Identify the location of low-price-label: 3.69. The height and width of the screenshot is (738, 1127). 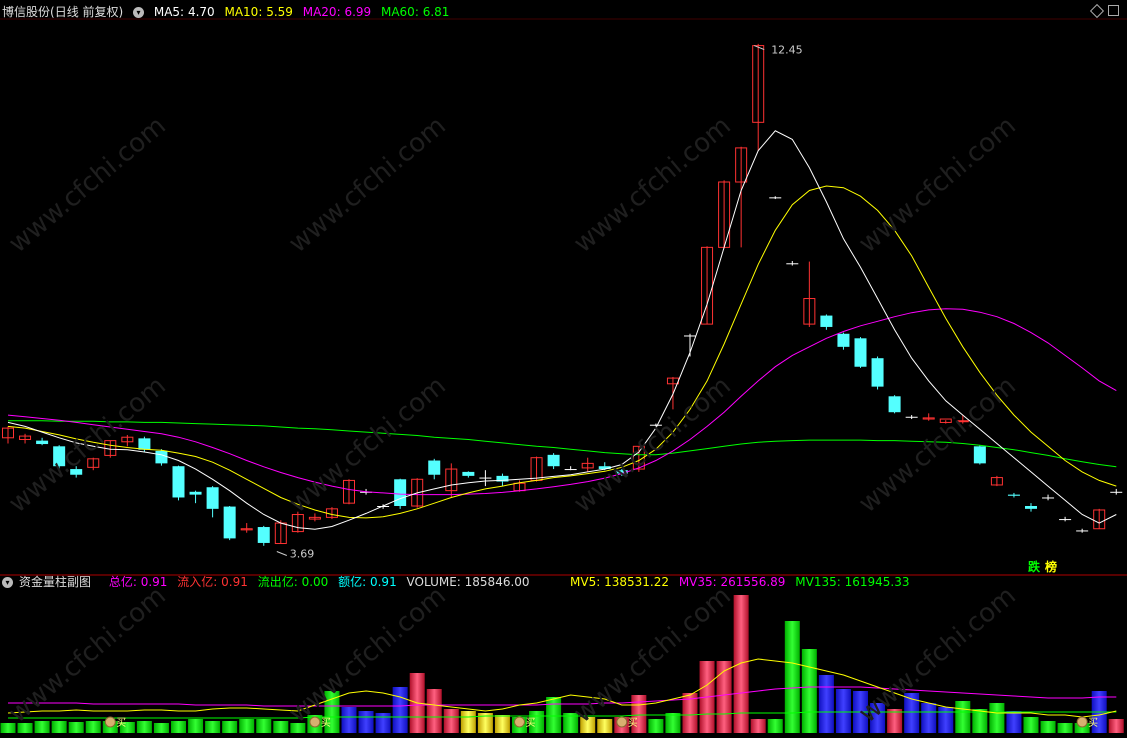
(302, 554).